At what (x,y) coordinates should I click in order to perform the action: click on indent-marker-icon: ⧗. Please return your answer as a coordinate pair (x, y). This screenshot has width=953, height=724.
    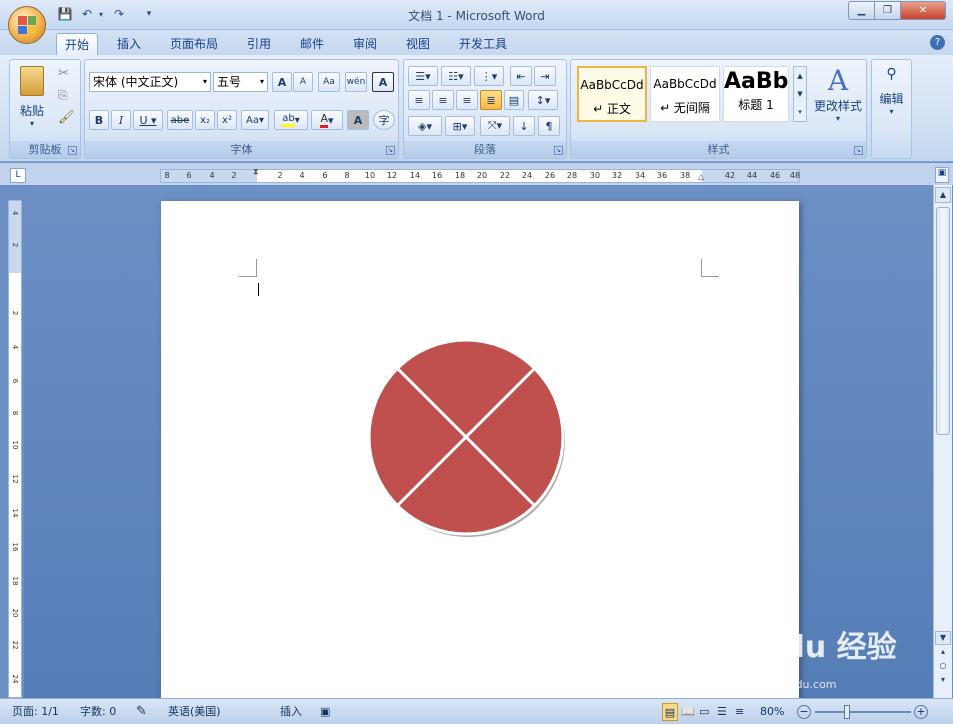
    Looking at the image, I should click on (256, 172).